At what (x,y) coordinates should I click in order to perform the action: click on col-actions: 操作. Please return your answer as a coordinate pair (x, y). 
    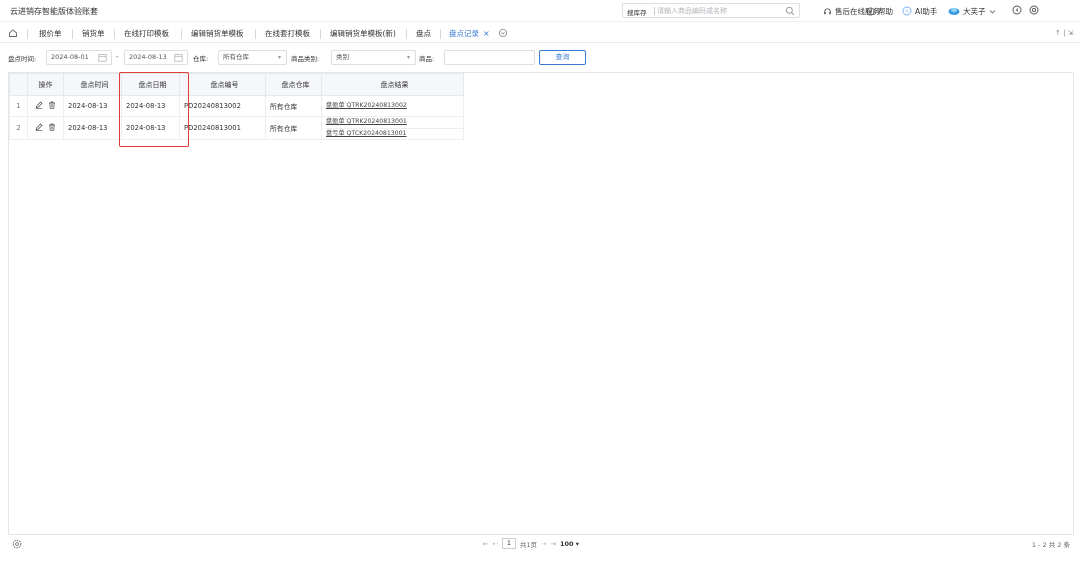
    Looking at the image, I should click on (45, 84).